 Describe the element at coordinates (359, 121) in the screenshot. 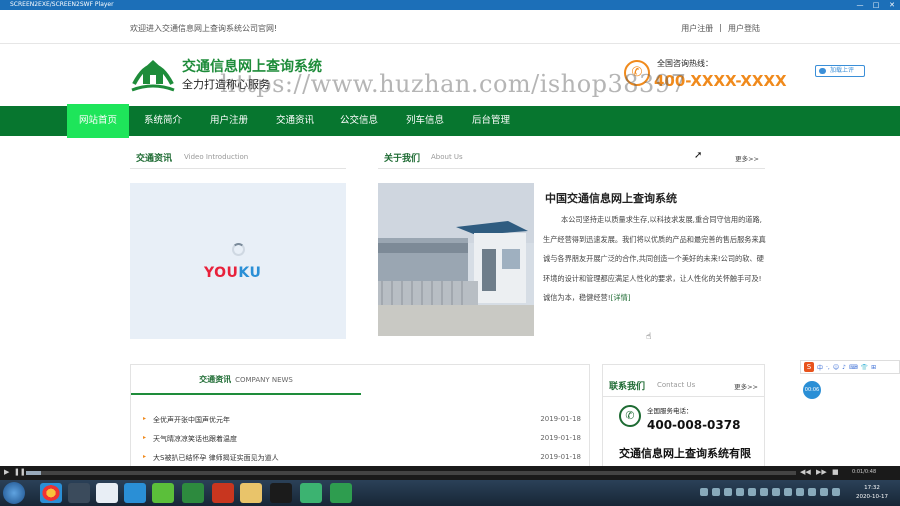

I see `nav-bus-info: 公交信息` at that location.